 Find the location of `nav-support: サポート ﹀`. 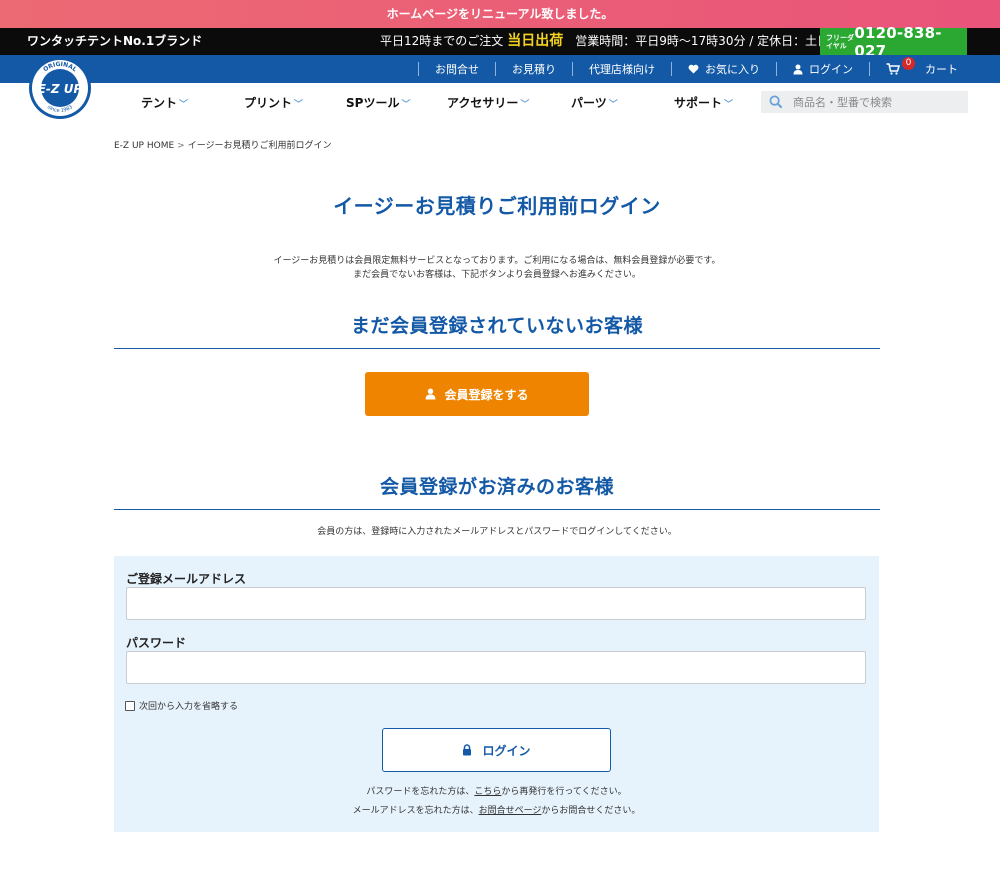

nav-support: サポート ﹀ is located at coordinates (703, 103).